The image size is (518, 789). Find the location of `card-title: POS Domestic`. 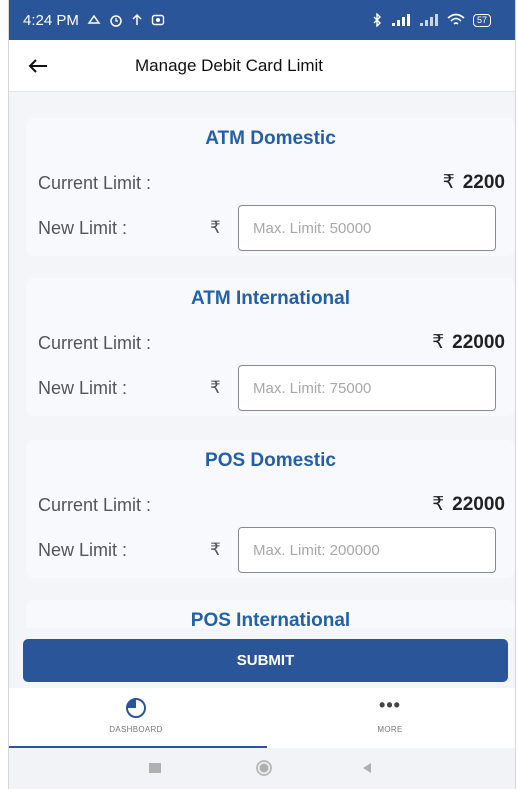

card-title: POS Domestic is located at coordinates (270, 460).